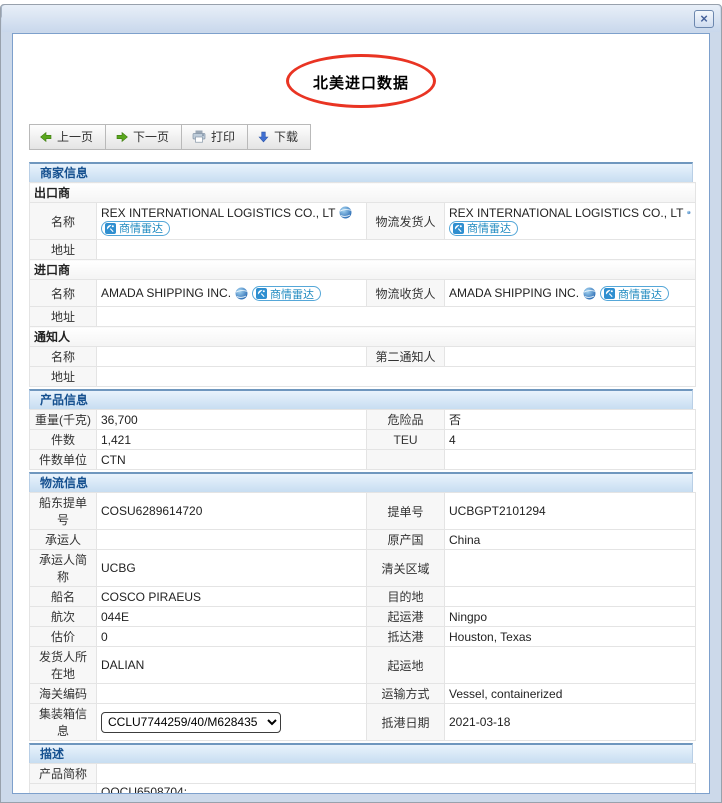 The image size is (722, 803). I want to click on master-bl-value: COSU6289614720, so click(231, 511).